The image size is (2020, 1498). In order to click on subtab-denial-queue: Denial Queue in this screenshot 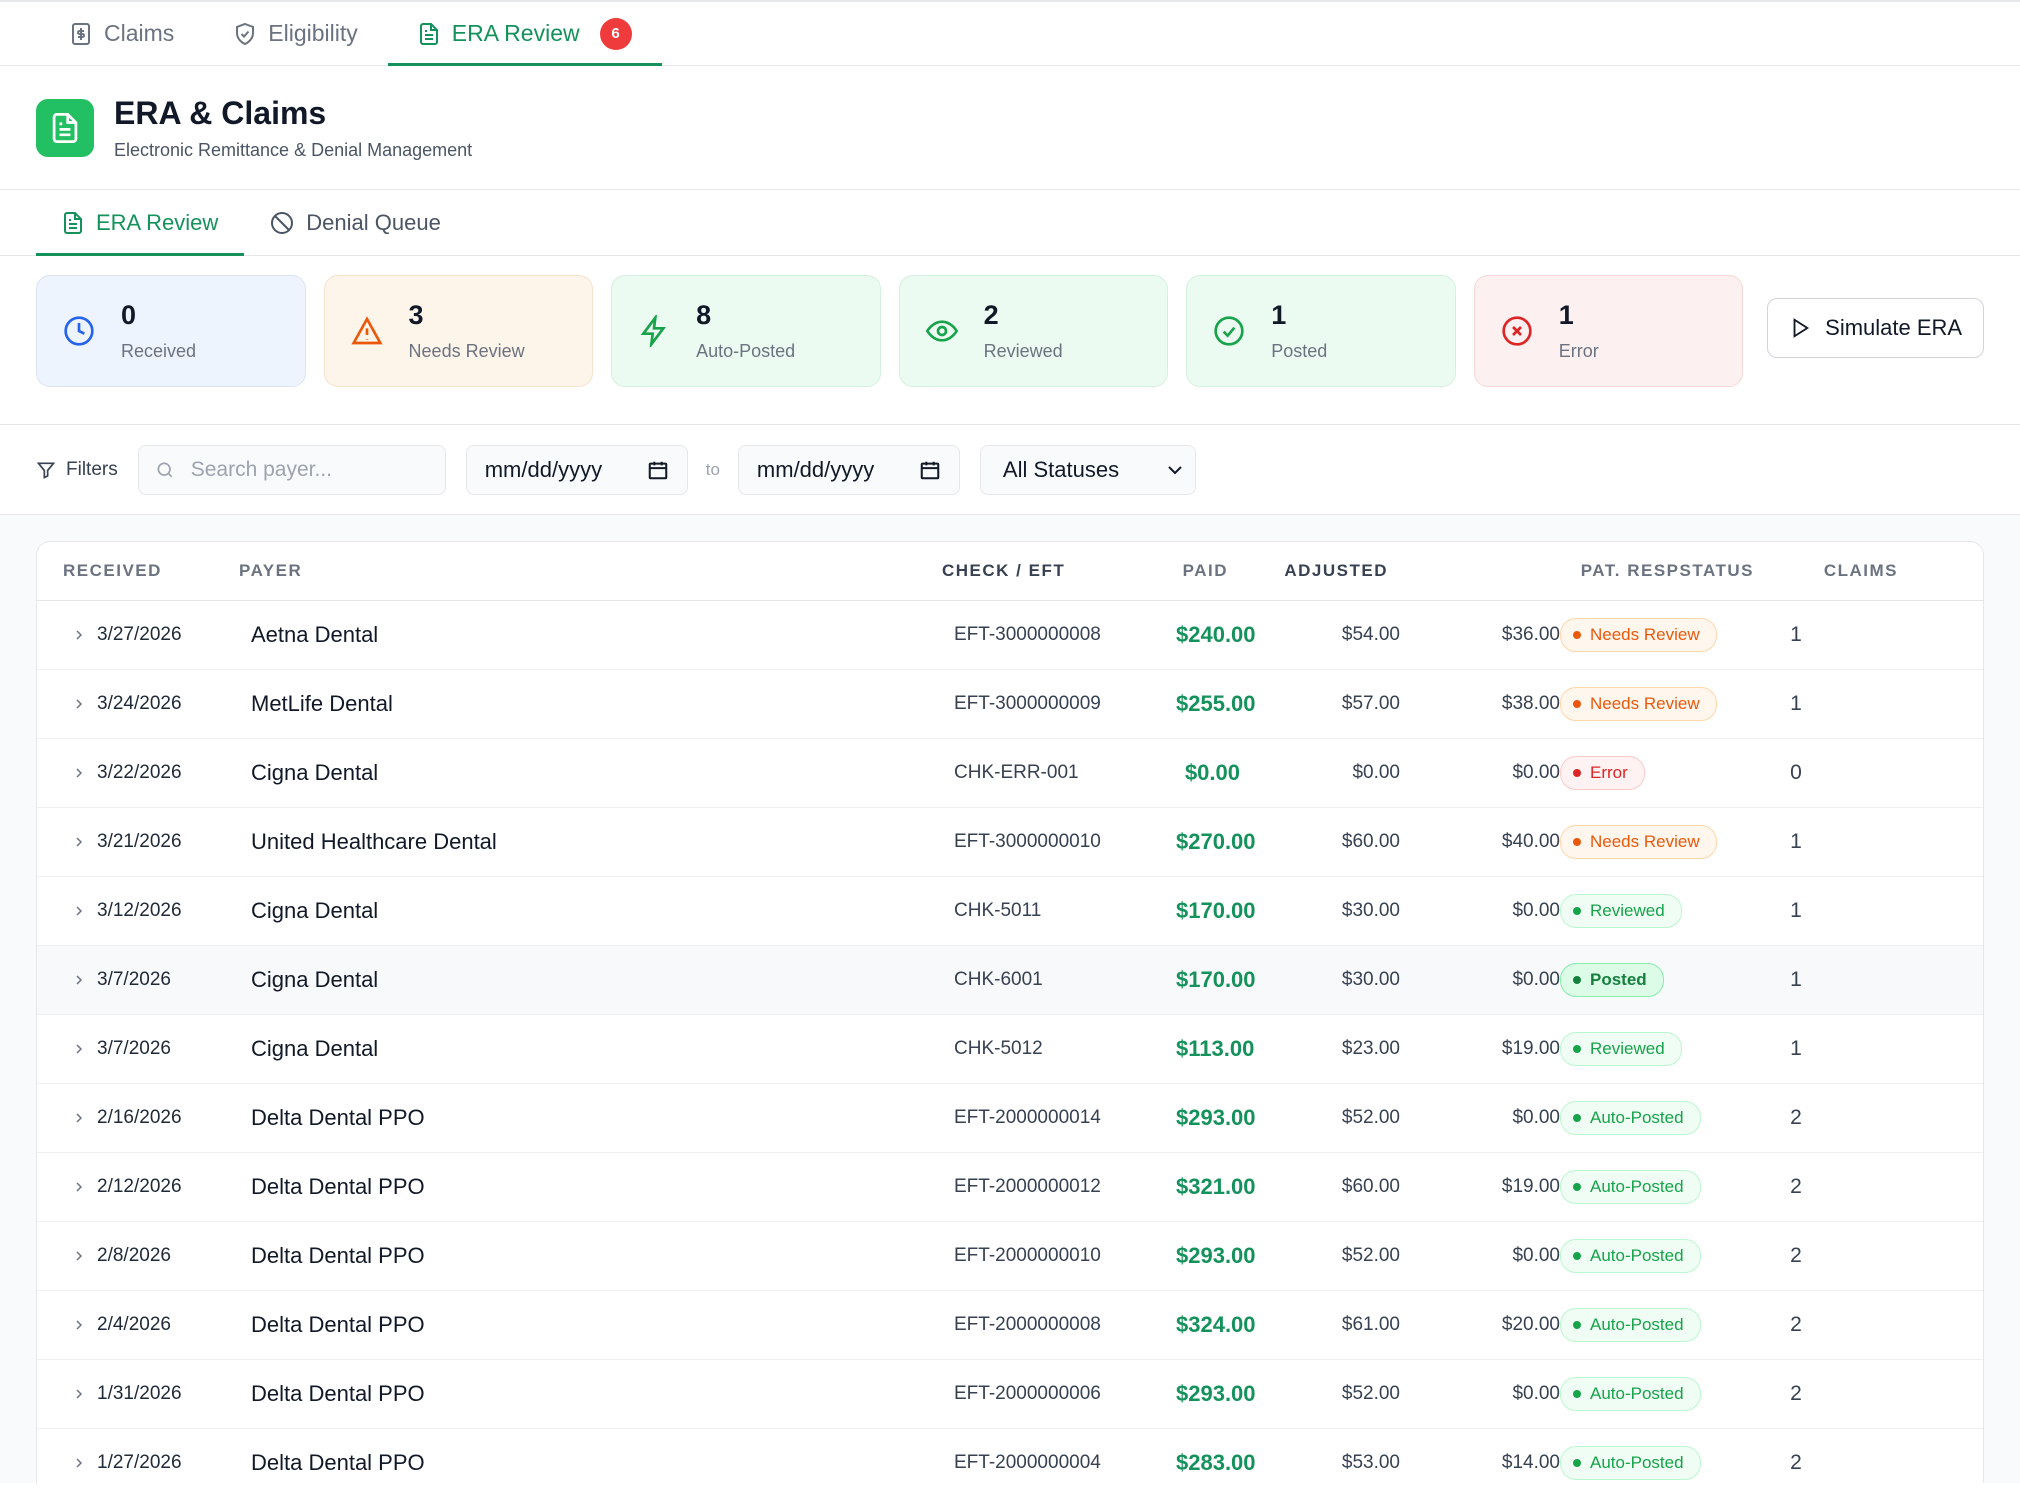, I will do `click(355, 222)`.